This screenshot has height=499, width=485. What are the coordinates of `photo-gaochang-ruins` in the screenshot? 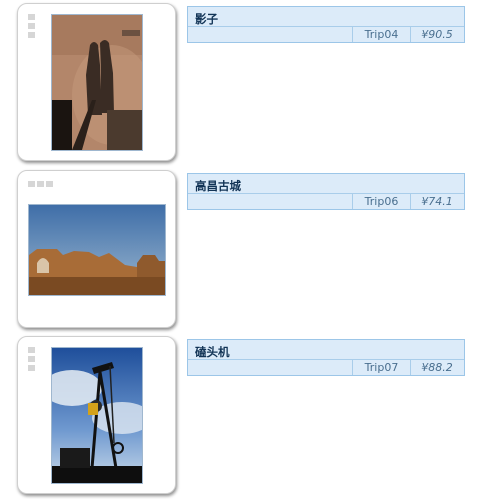 It's located at (97, 250).